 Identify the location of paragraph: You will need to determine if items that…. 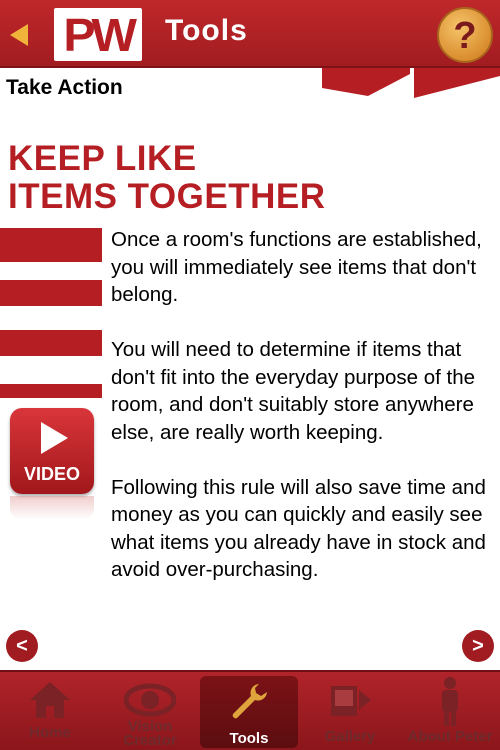
(293, 391).